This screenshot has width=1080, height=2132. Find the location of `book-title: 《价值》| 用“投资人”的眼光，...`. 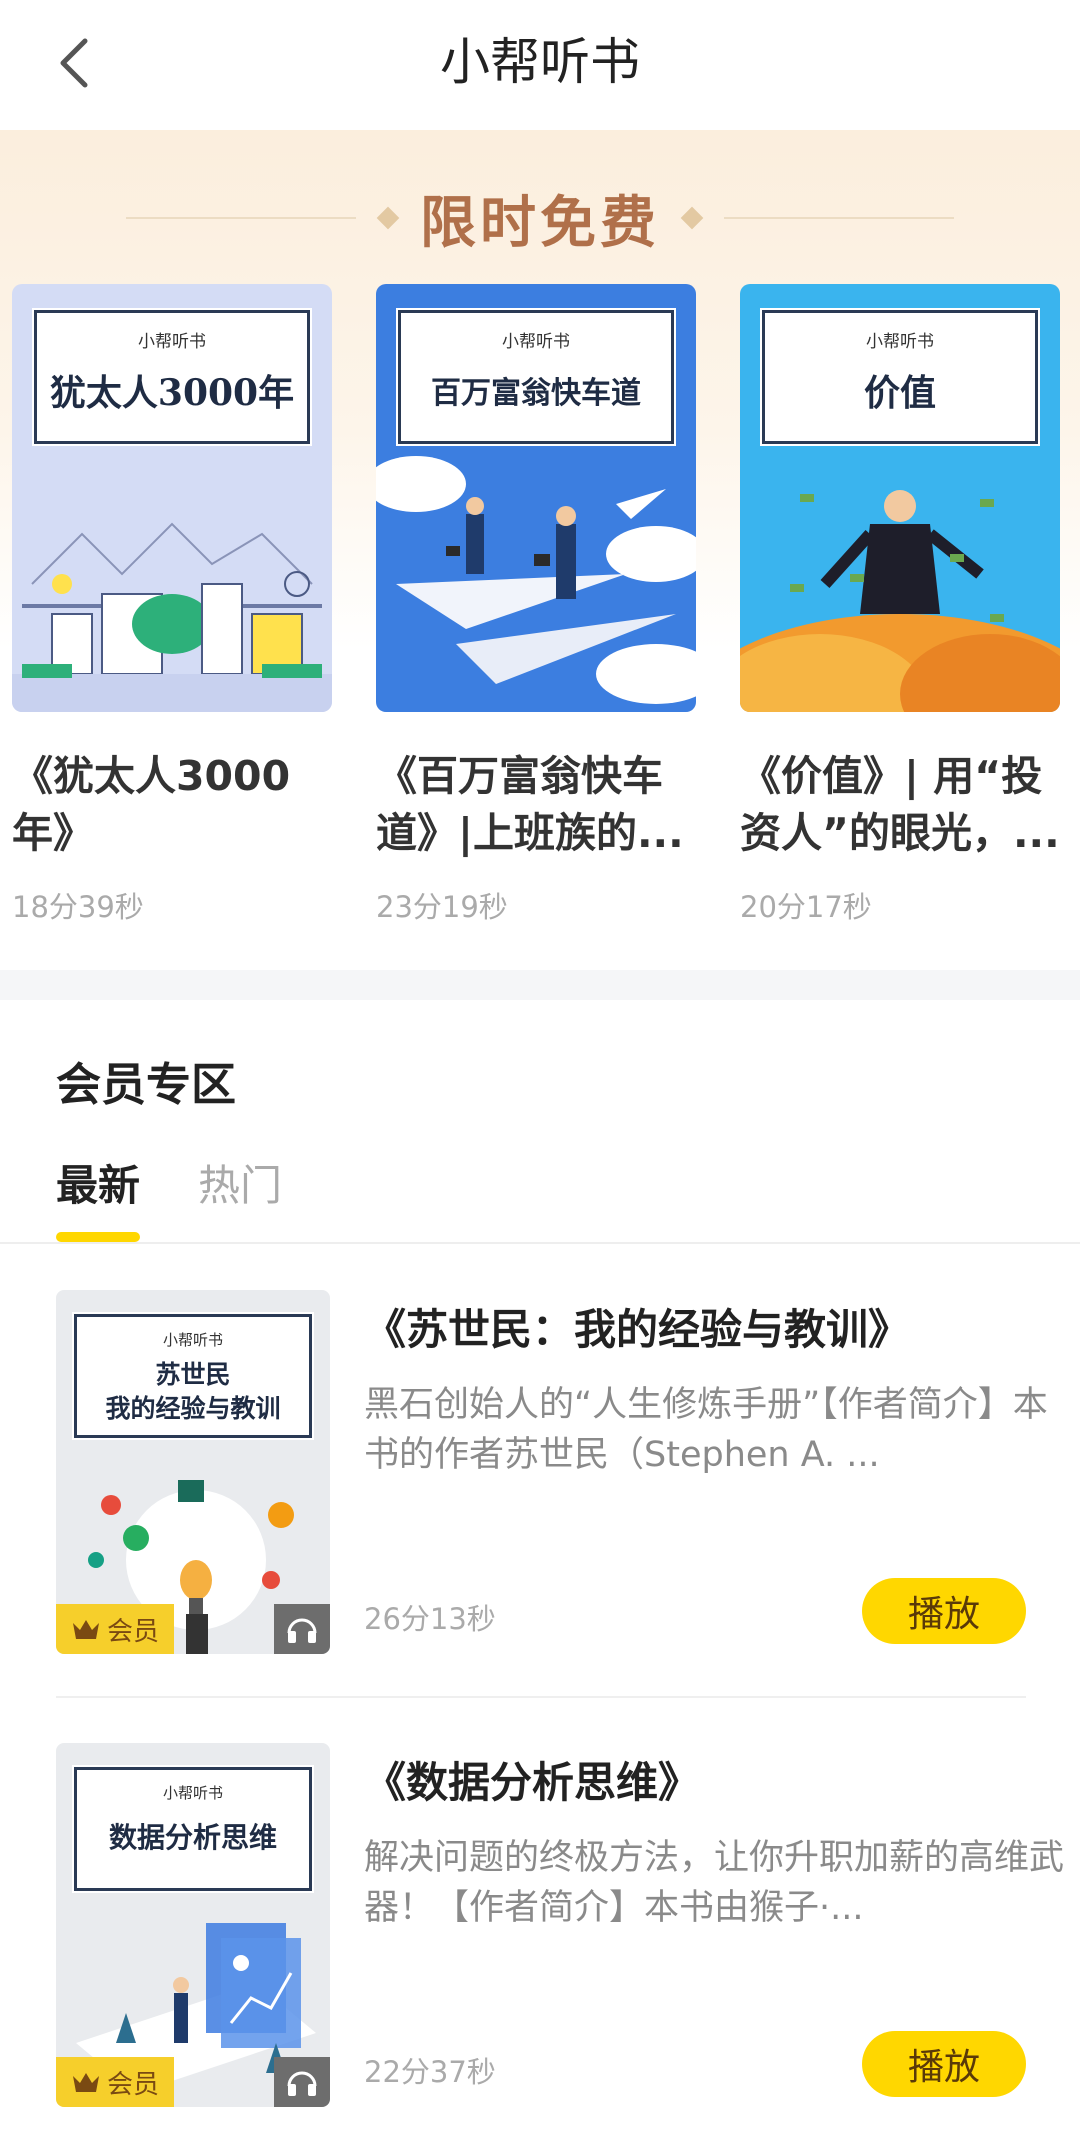

book-title: 《价值》| 用“投资人”的眼光，... is located at coordinates (900, 805).